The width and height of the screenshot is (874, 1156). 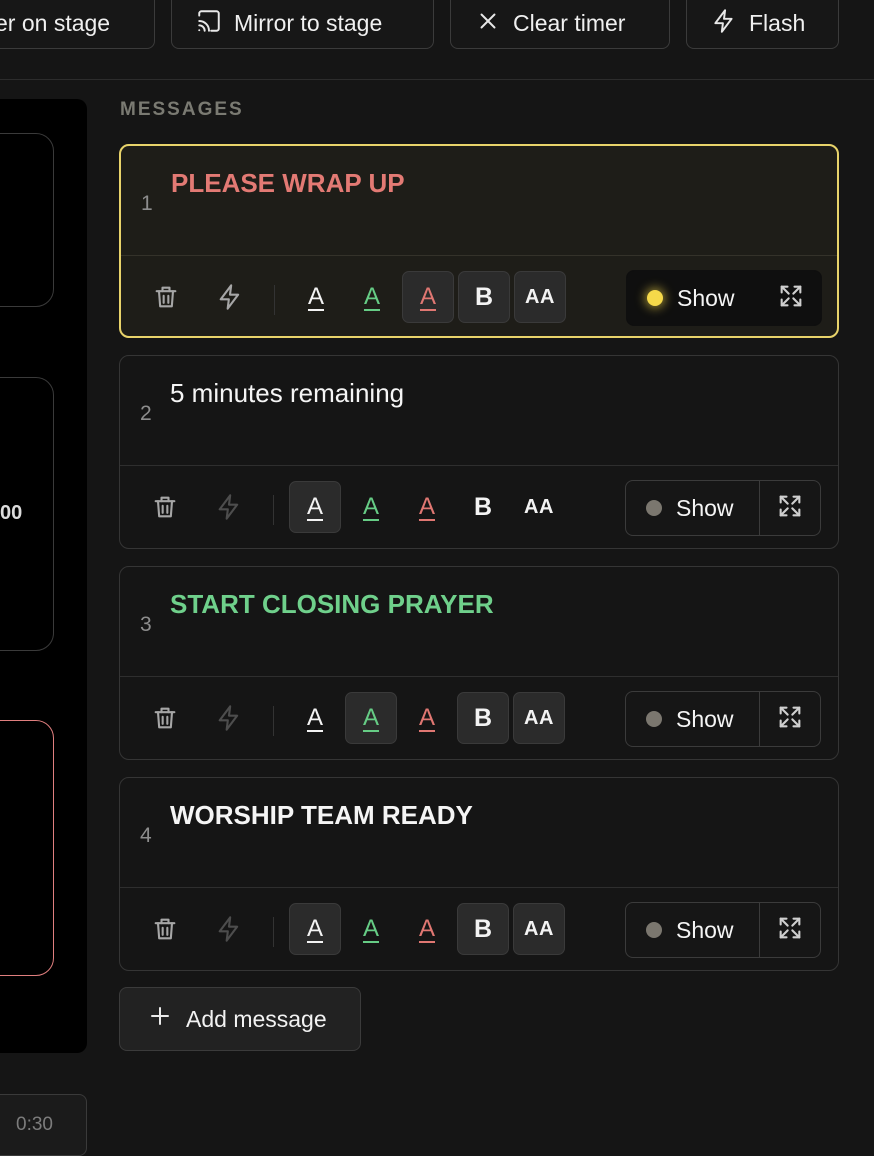 What do you see at coordinates (479, 622) in the screenshot?
I see `message-body: 3 START CLOSING PRAYER` at bounding box center [479, 622].